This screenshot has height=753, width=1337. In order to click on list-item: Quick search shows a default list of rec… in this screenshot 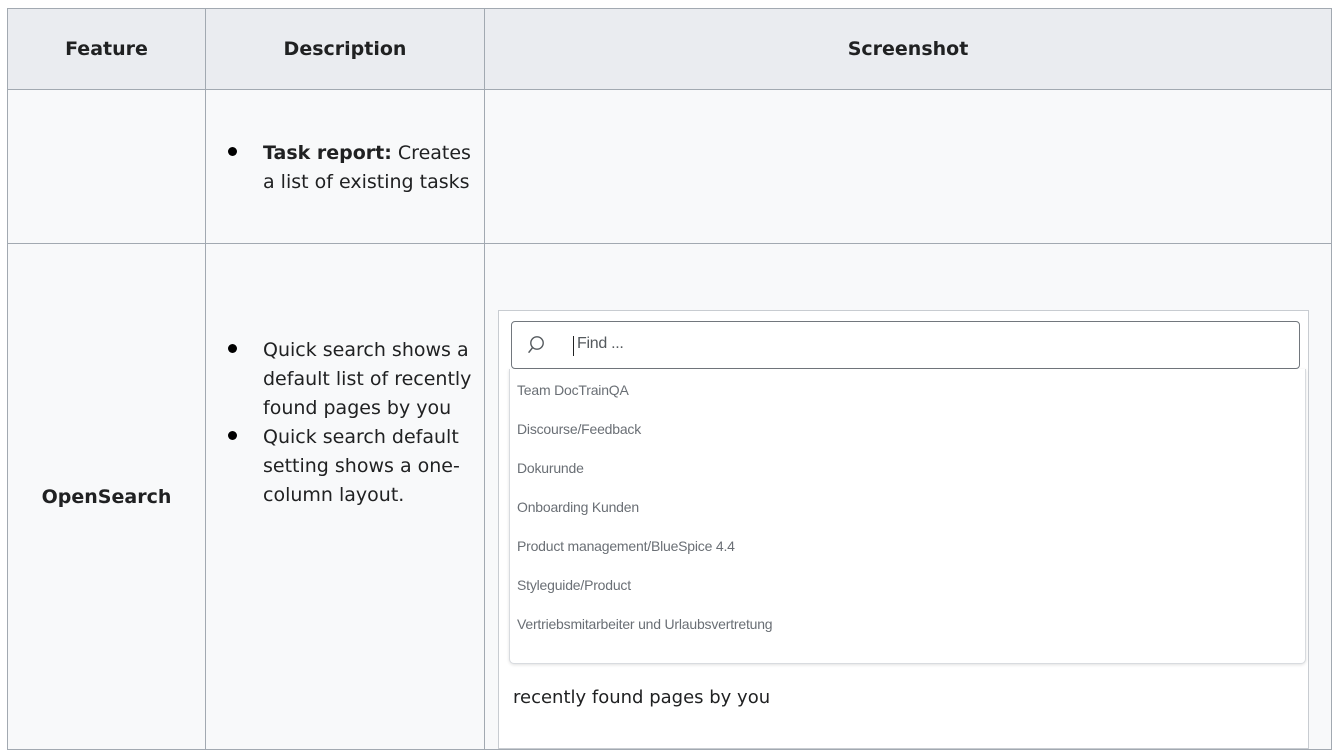, I will do `click(356, 379)`.